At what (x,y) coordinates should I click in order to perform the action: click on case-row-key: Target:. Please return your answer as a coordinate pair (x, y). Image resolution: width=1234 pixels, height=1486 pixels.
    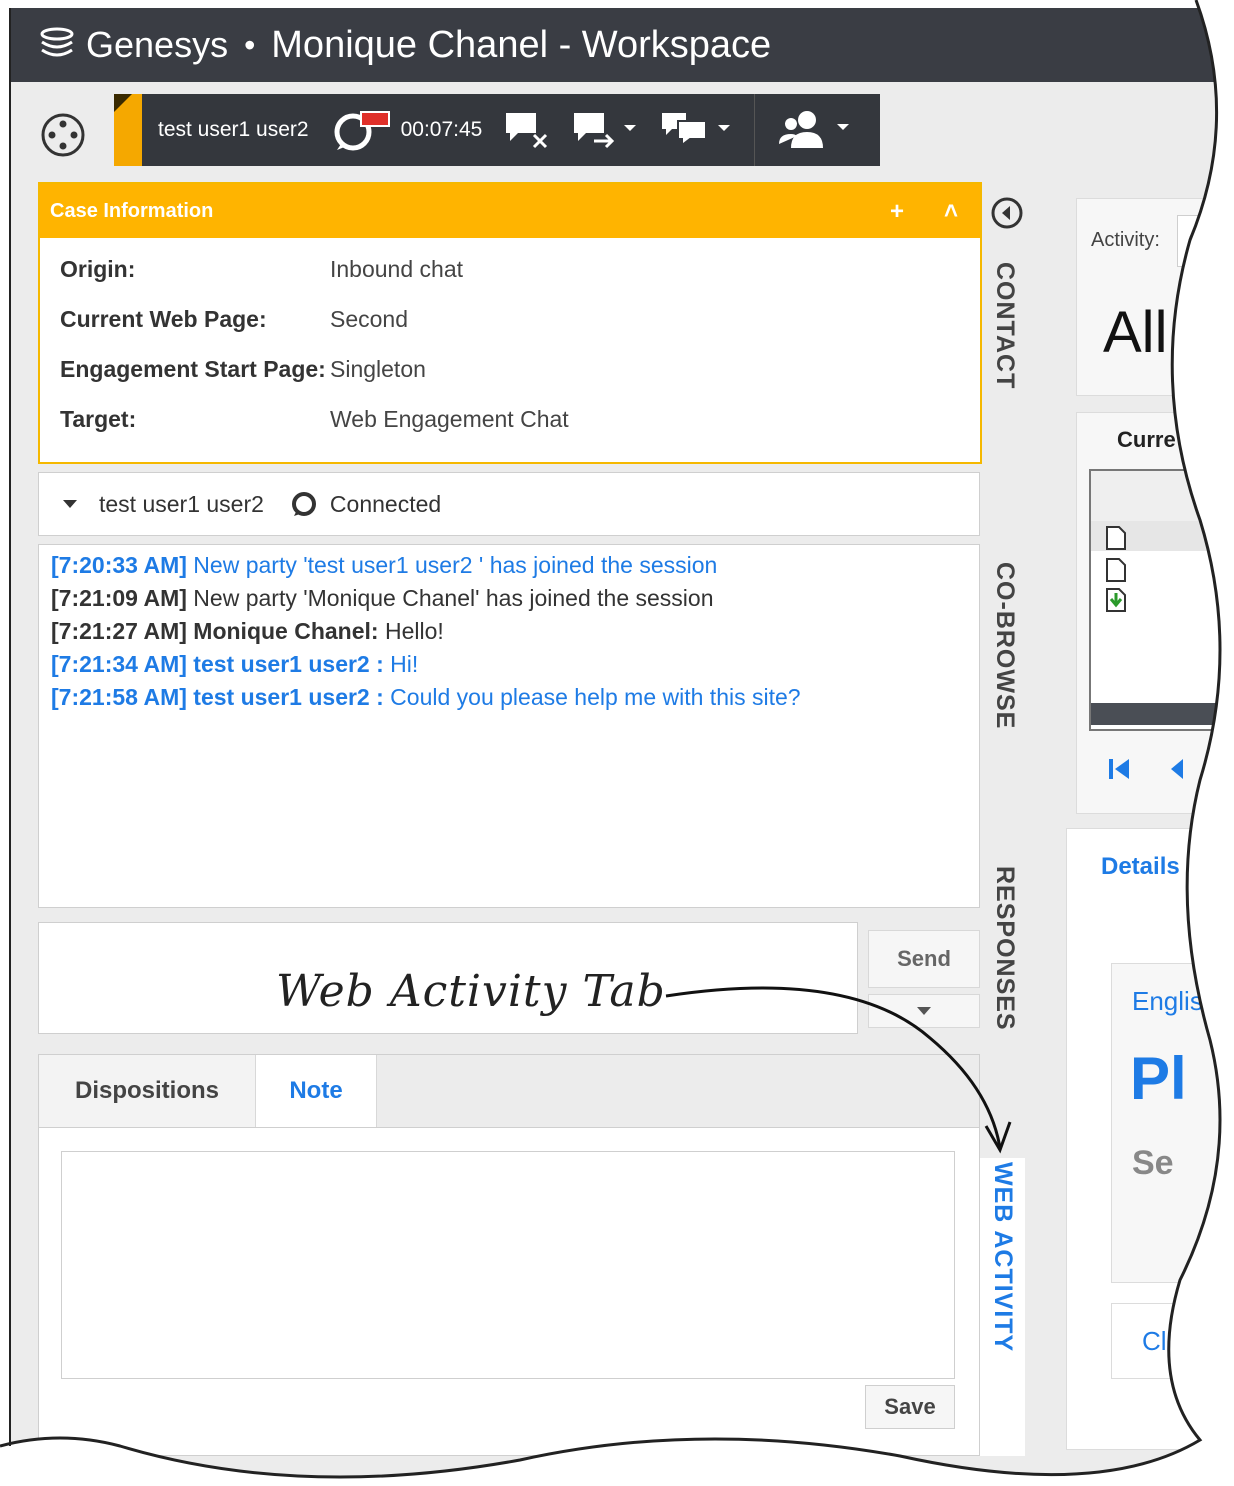
    Looking at the image, I should click on (98, 418).